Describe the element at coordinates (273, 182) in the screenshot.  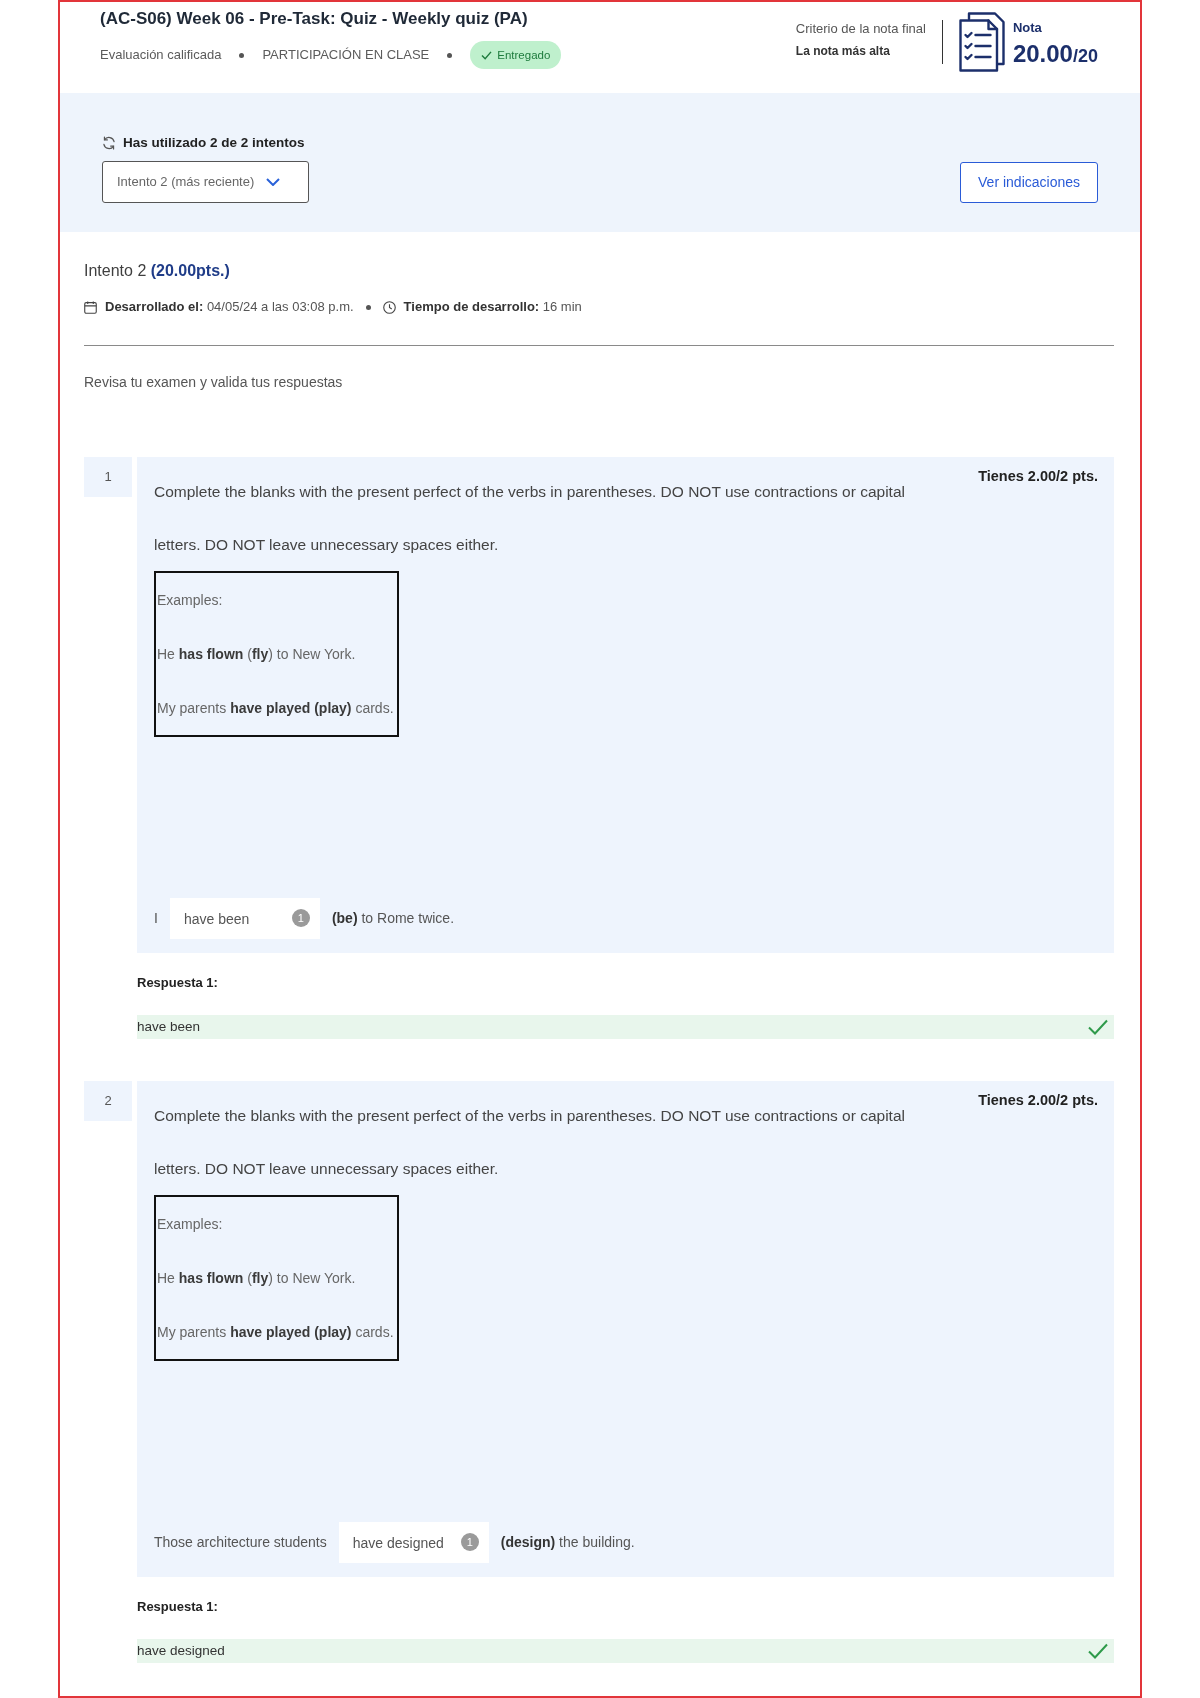
I see `chevron-down-icon` at that location.